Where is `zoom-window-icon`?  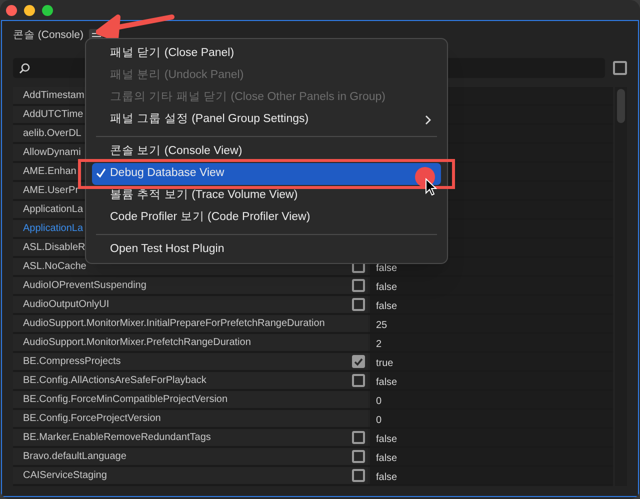 zoom-window-icon is located at coordinates (47, 10).